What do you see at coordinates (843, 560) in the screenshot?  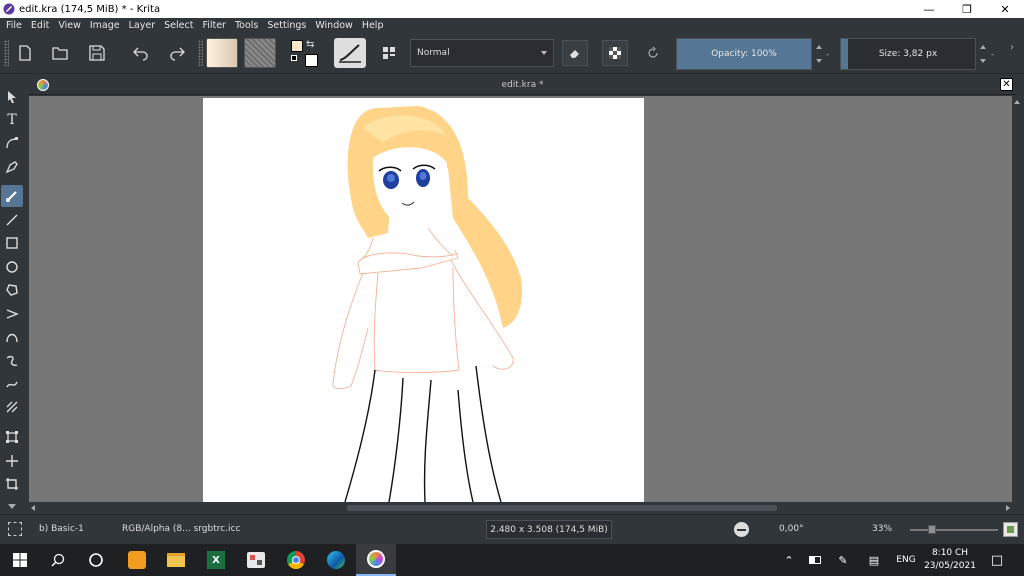 I see `pen-tray: ✎` at bounding box center [843, 560].